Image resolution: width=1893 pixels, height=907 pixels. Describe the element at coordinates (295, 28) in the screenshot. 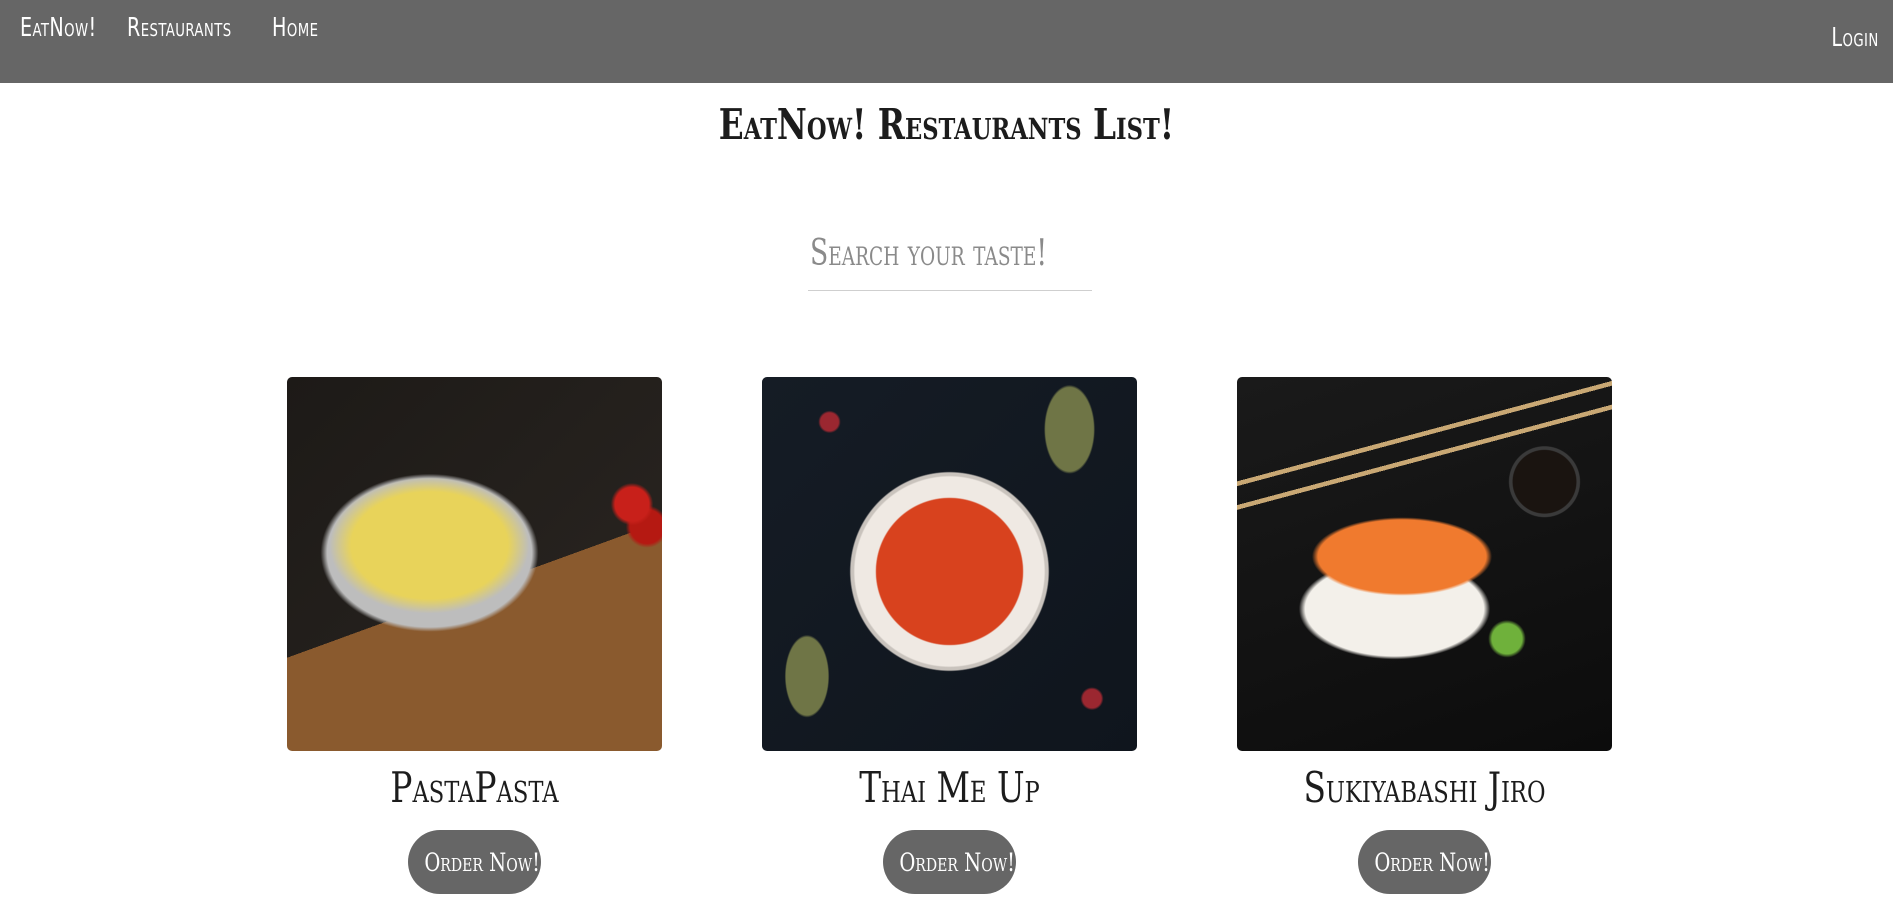

I see `nav-home-link: Home` at that location.